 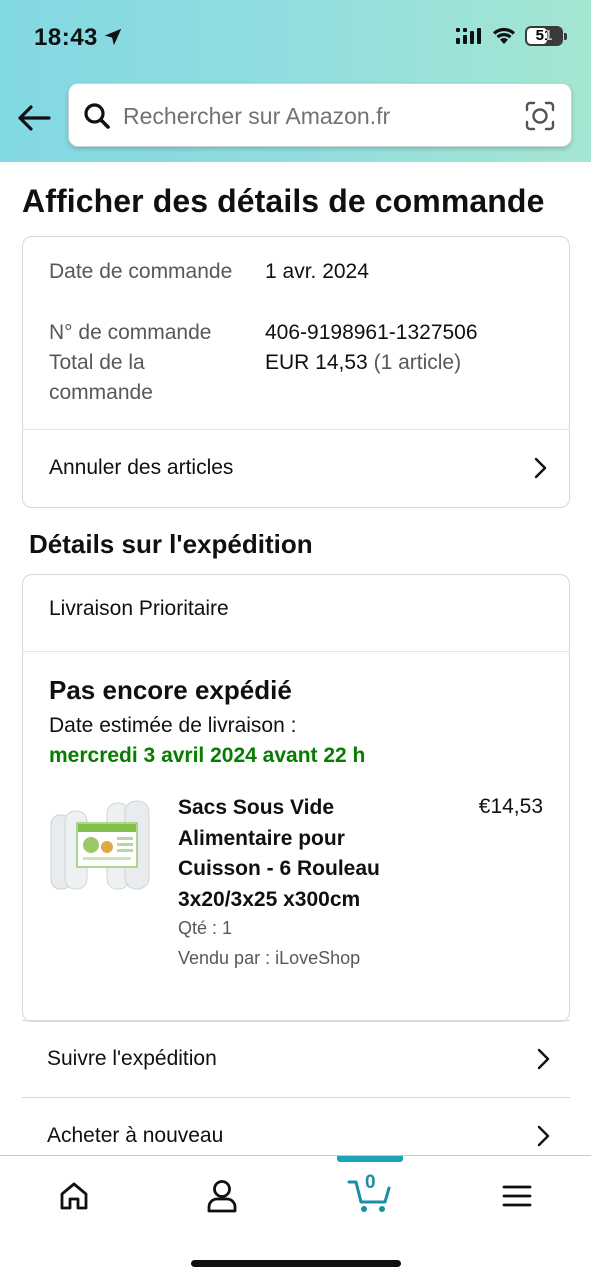 I want to click on arrow-left-icon, so click(x=34, y=118).